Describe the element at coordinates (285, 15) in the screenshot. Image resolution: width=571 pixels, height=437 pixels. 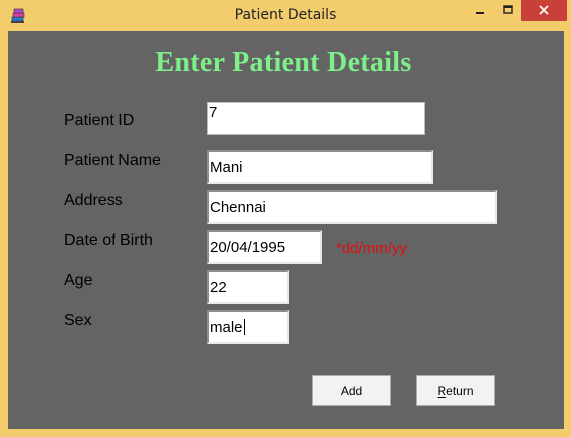
I see `title-bar: Patient Details` at that location.